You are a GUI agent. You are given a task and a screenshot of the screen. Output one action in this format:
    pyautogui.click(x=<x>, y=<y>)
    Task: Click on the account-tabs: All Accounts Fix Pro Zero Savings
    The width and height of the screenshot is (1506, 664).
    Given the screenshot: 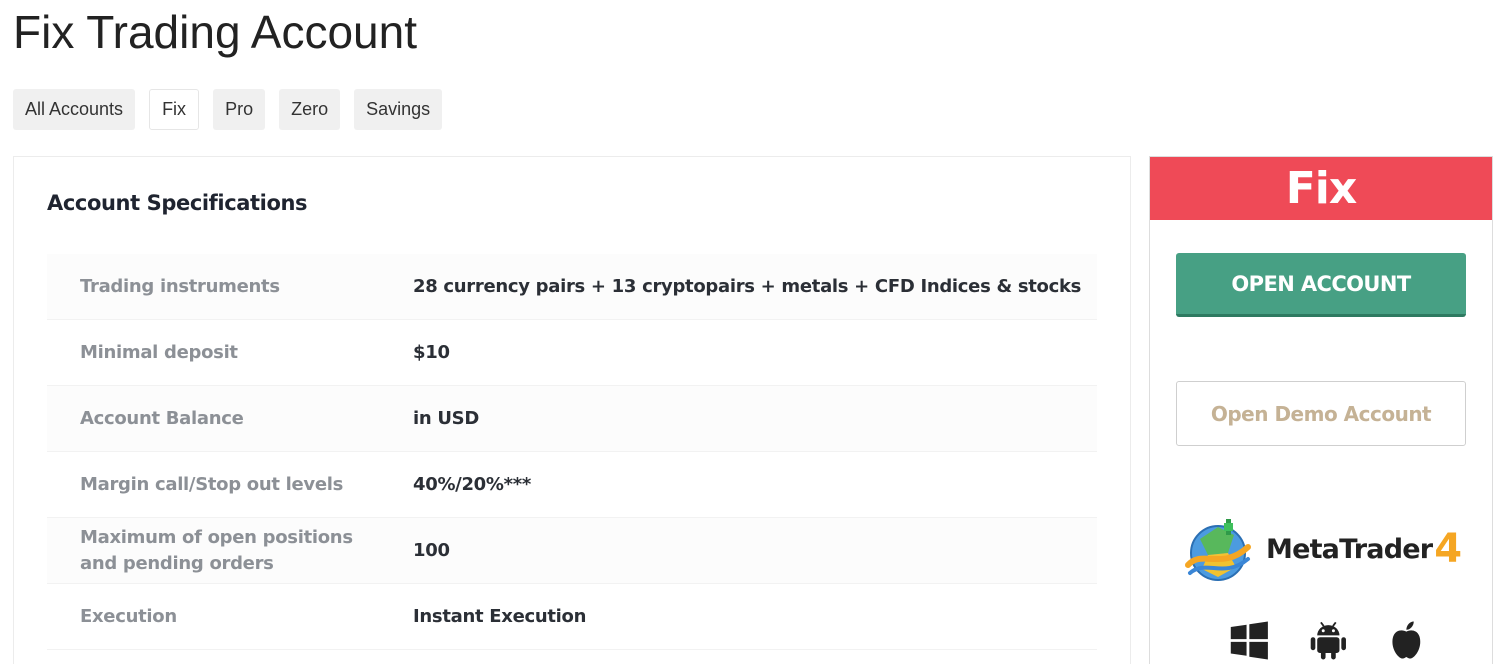 What is the action you would take?
    pyautogui.click(x=228, y=109)
    